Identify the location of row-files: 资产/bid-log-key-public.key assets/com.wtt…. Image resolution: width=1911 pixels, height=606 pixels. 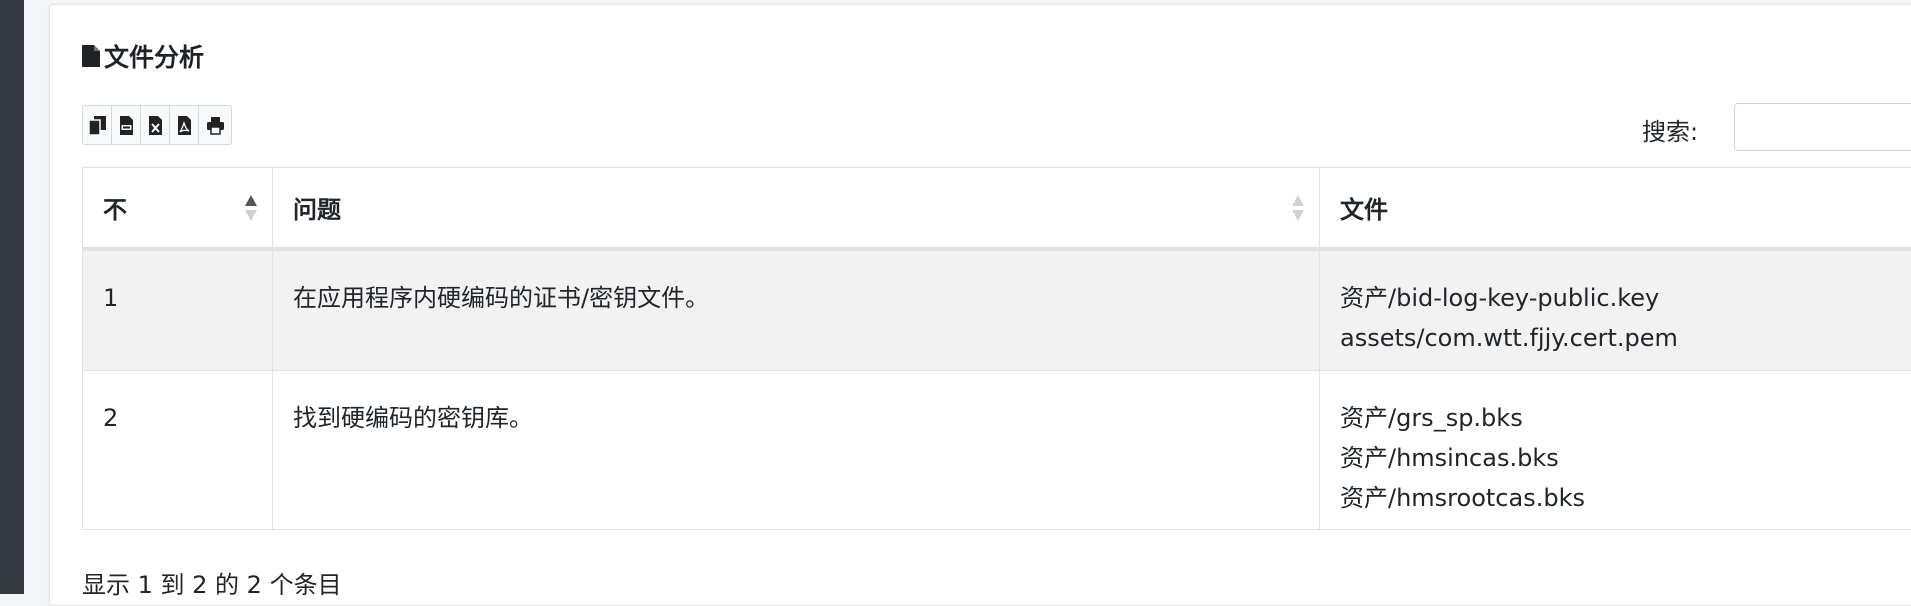
(1615, 310).